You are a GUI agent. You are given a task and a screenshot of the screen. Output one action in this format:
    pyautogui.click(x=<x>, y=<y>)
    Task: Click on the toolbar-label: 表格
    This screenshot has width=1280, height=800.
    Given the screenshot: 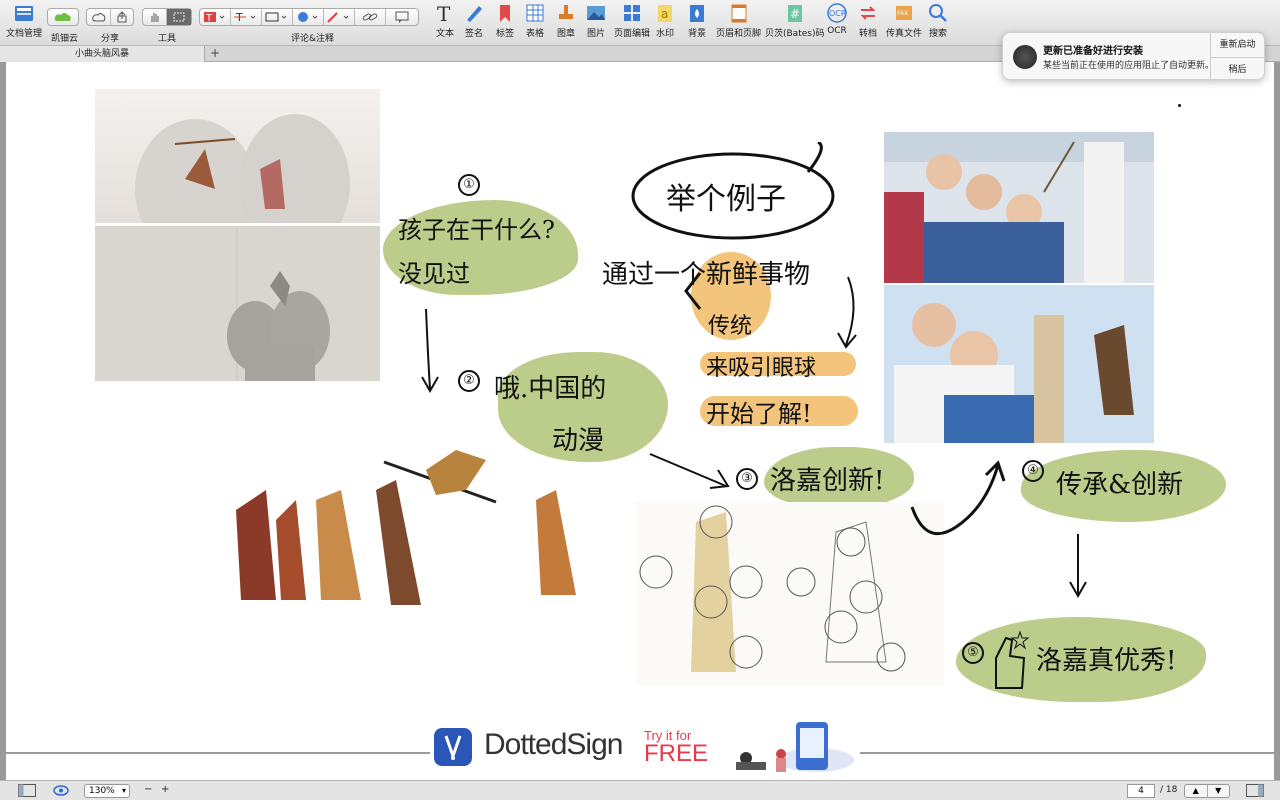 What is the action you would take?
    pyautogui.click(x=534, y=34)
    